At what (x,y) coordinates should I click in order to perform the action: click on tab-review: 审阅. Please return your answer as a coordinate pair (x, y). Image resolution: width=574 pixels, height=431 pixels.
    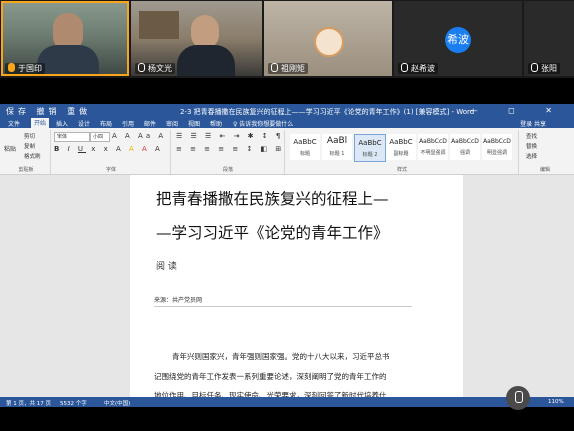
    Looking at the image, I should click on (172, 123).